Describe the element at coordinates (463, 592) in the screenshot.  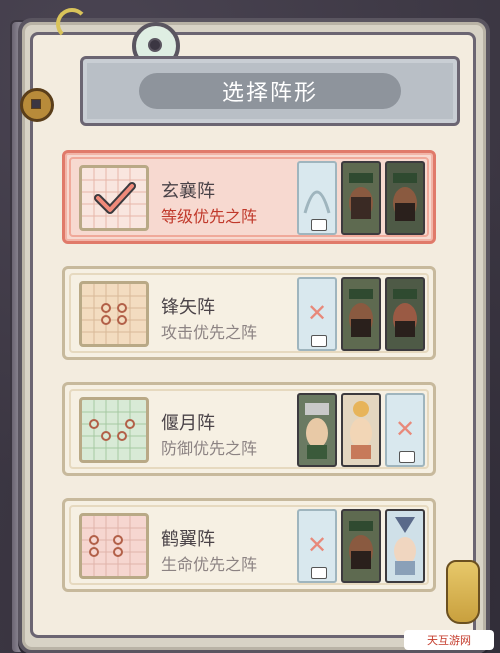
I see `tassel-ornament-icon` at that location.